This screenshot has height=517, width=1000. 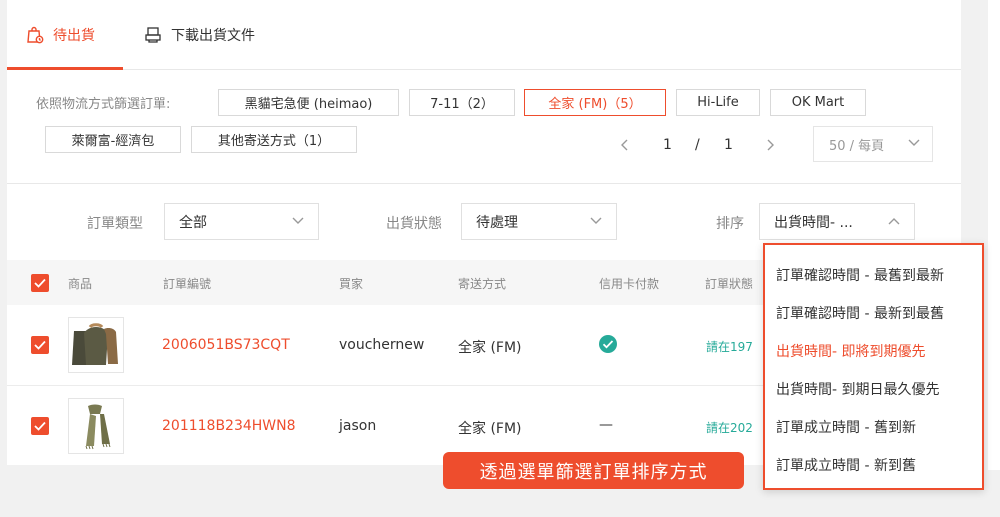 I want to click on chip-ok-mart: OK Mart, so click(x=818, y=102).